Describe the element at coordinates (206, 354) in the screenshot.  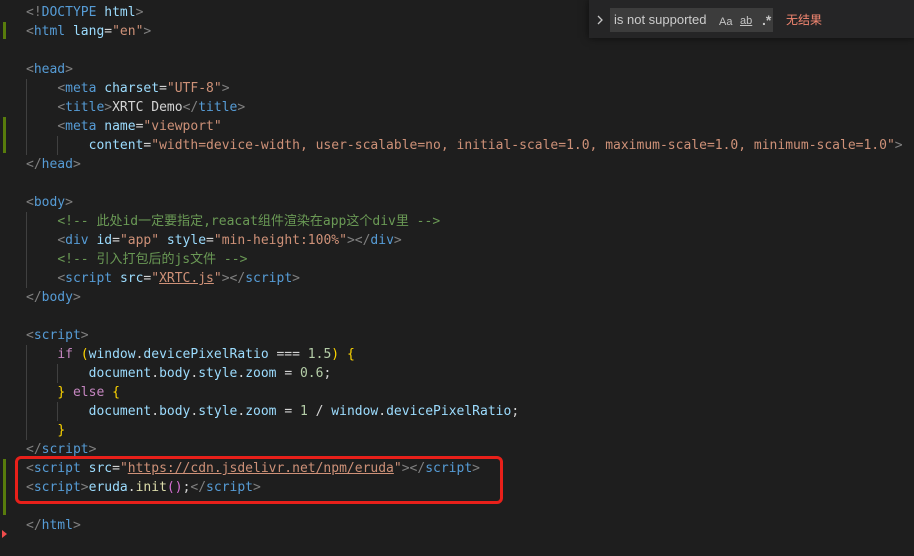
I see `code-token: devicePixelRatio` at that location.